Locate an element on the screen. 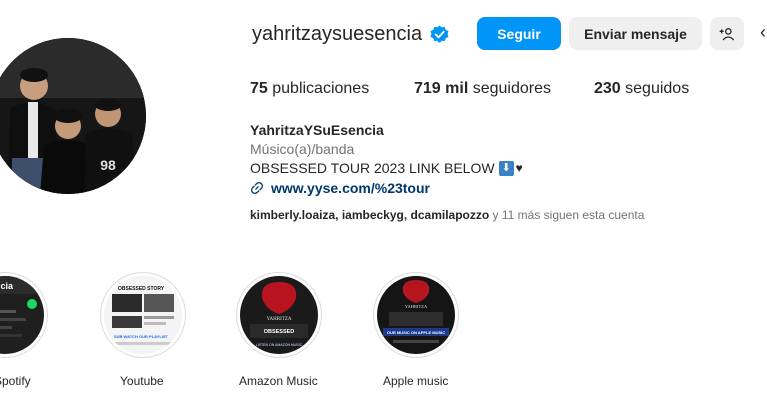 The image size is (767, 415). highlight-ring: YAHRITZA OUR MUSIC ON APPLE MUSIC is located at coordinates (416, 315).